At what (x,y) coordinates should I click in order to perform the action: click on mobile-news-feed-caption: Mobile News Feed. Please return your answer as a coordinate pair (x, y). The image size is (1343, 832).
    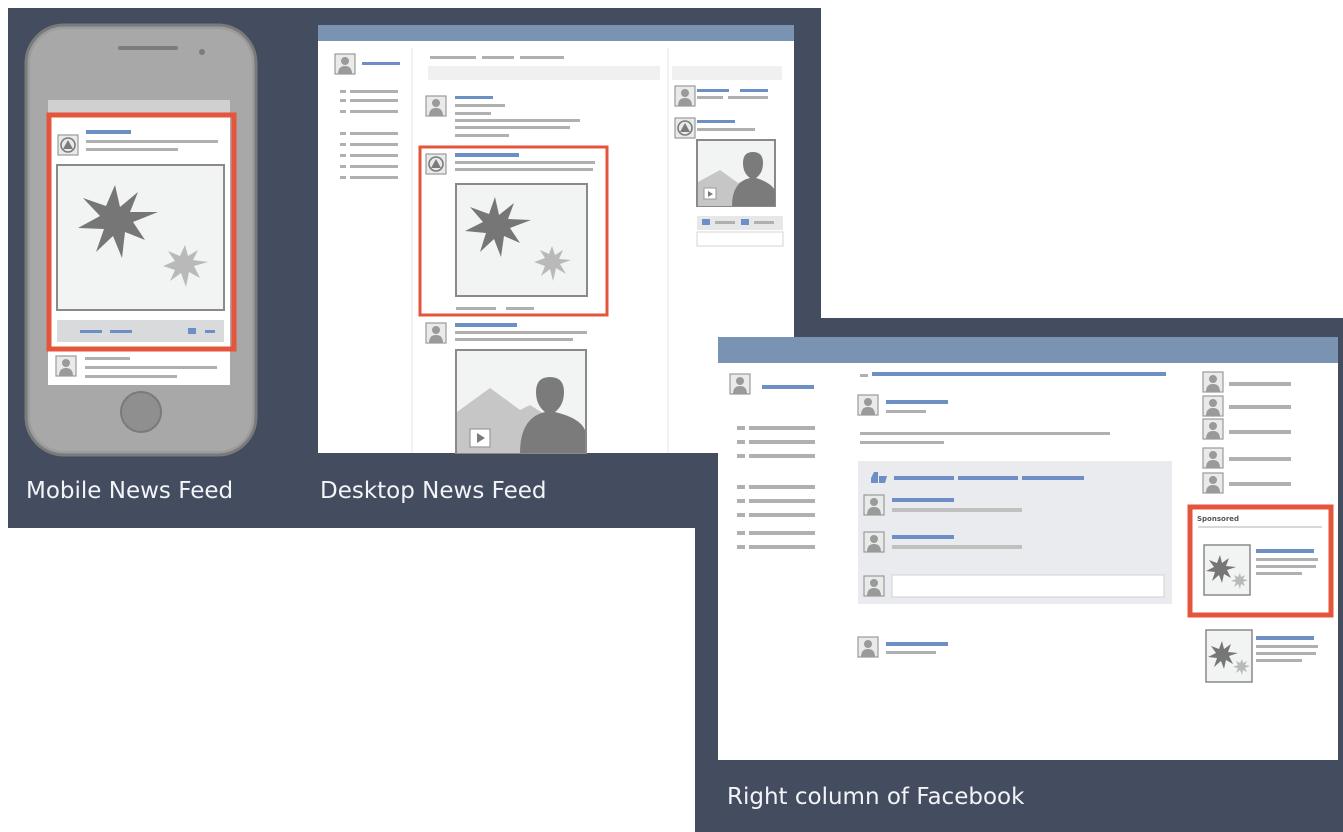
    Looking at the image, I should click on (130, 491).